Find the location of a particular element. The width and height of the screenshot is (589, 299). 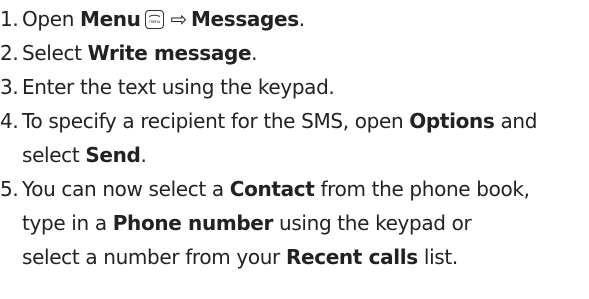

step-line: select Send. is located at coordinates (279, 155).